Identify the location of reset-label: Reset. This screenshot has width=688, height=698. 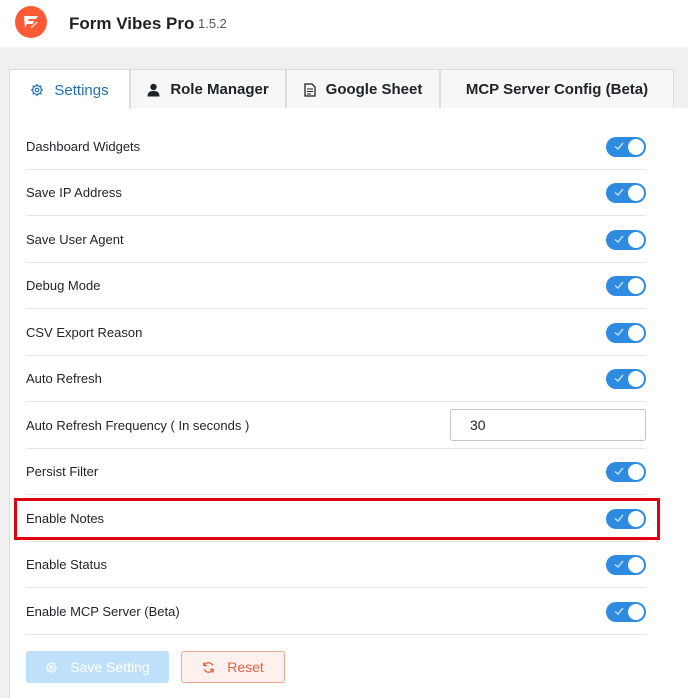
(245, 667).